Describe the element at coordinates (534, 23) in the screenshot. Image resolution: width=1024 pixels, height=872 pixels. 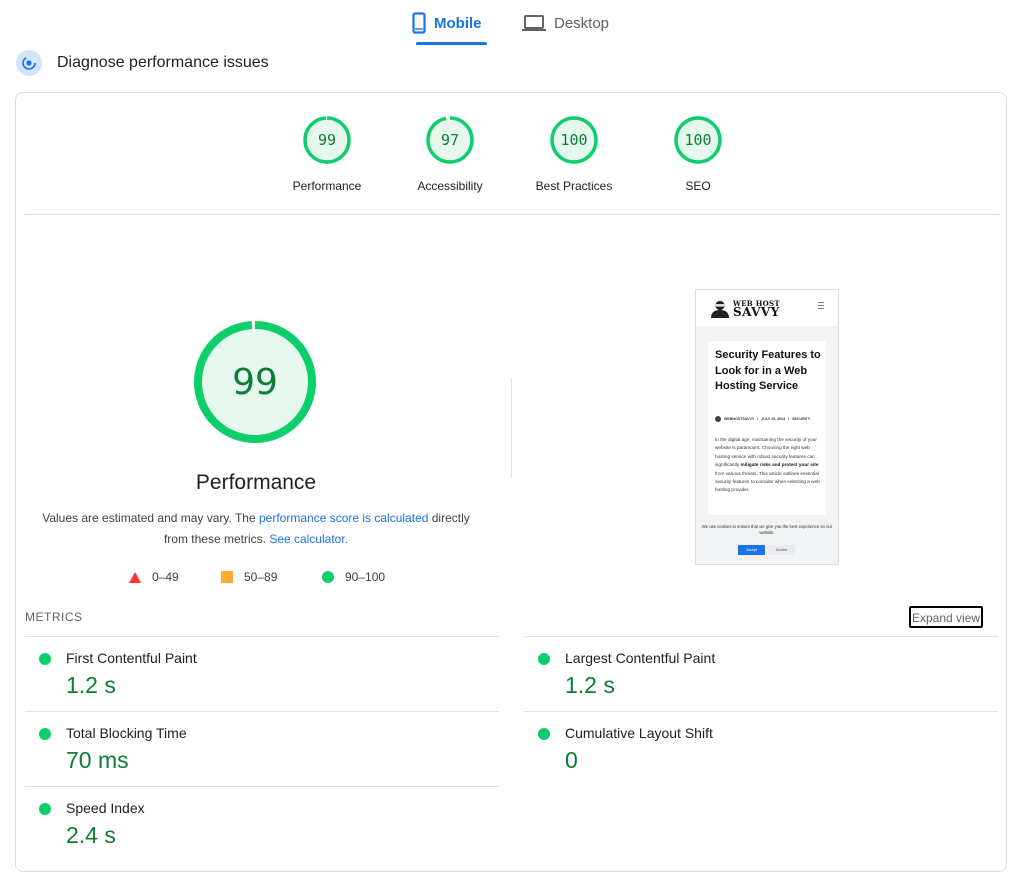
I see `laptop-icon` at that location.